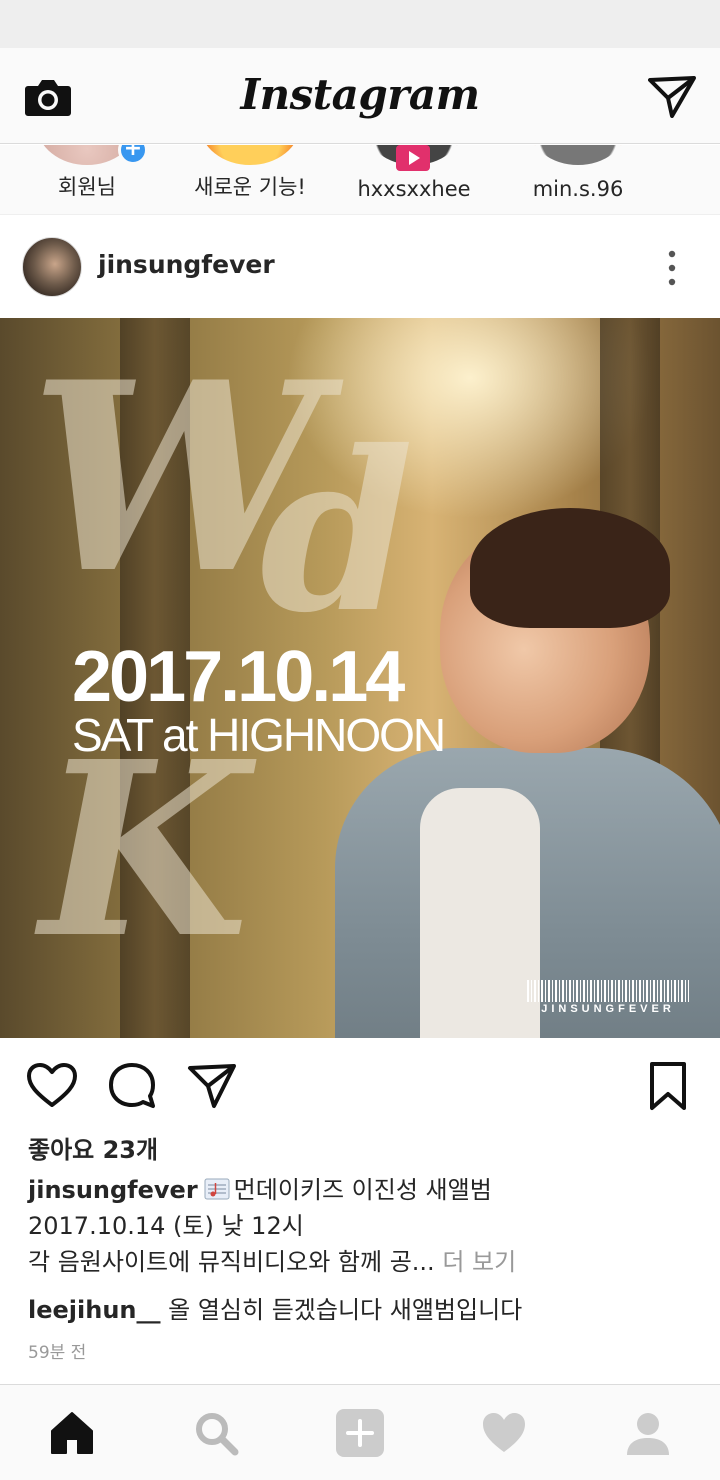 The width and height of the screenshot is (720, 1480). Describe the element at coordinates (57, 1353) in the screenshot. I see `post-timestamp: 59분 전` at that location.